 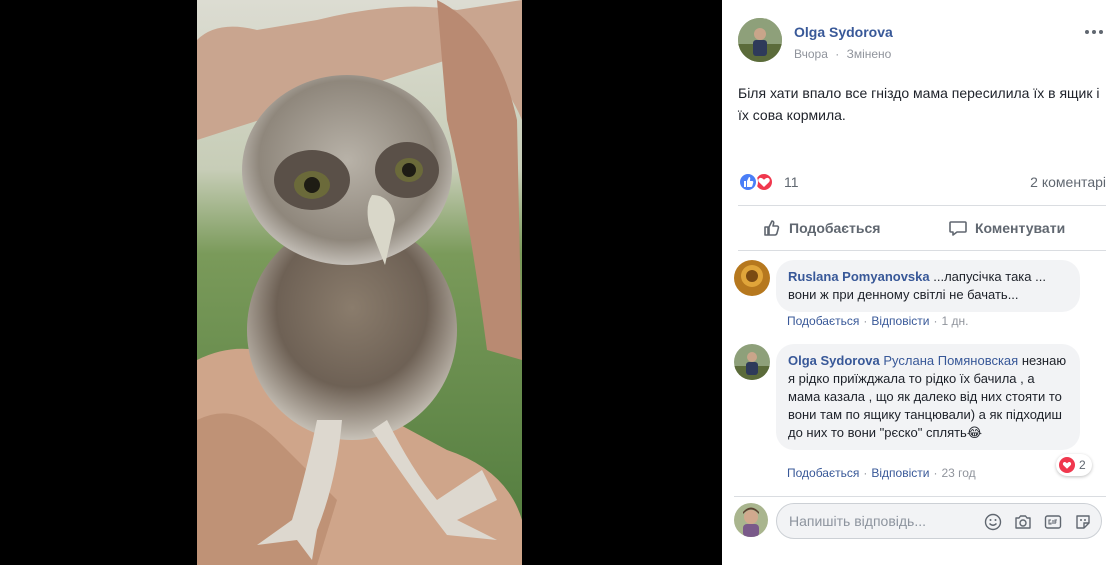 I want to click on post-edited: Змінено, so click(x=869, y=54).